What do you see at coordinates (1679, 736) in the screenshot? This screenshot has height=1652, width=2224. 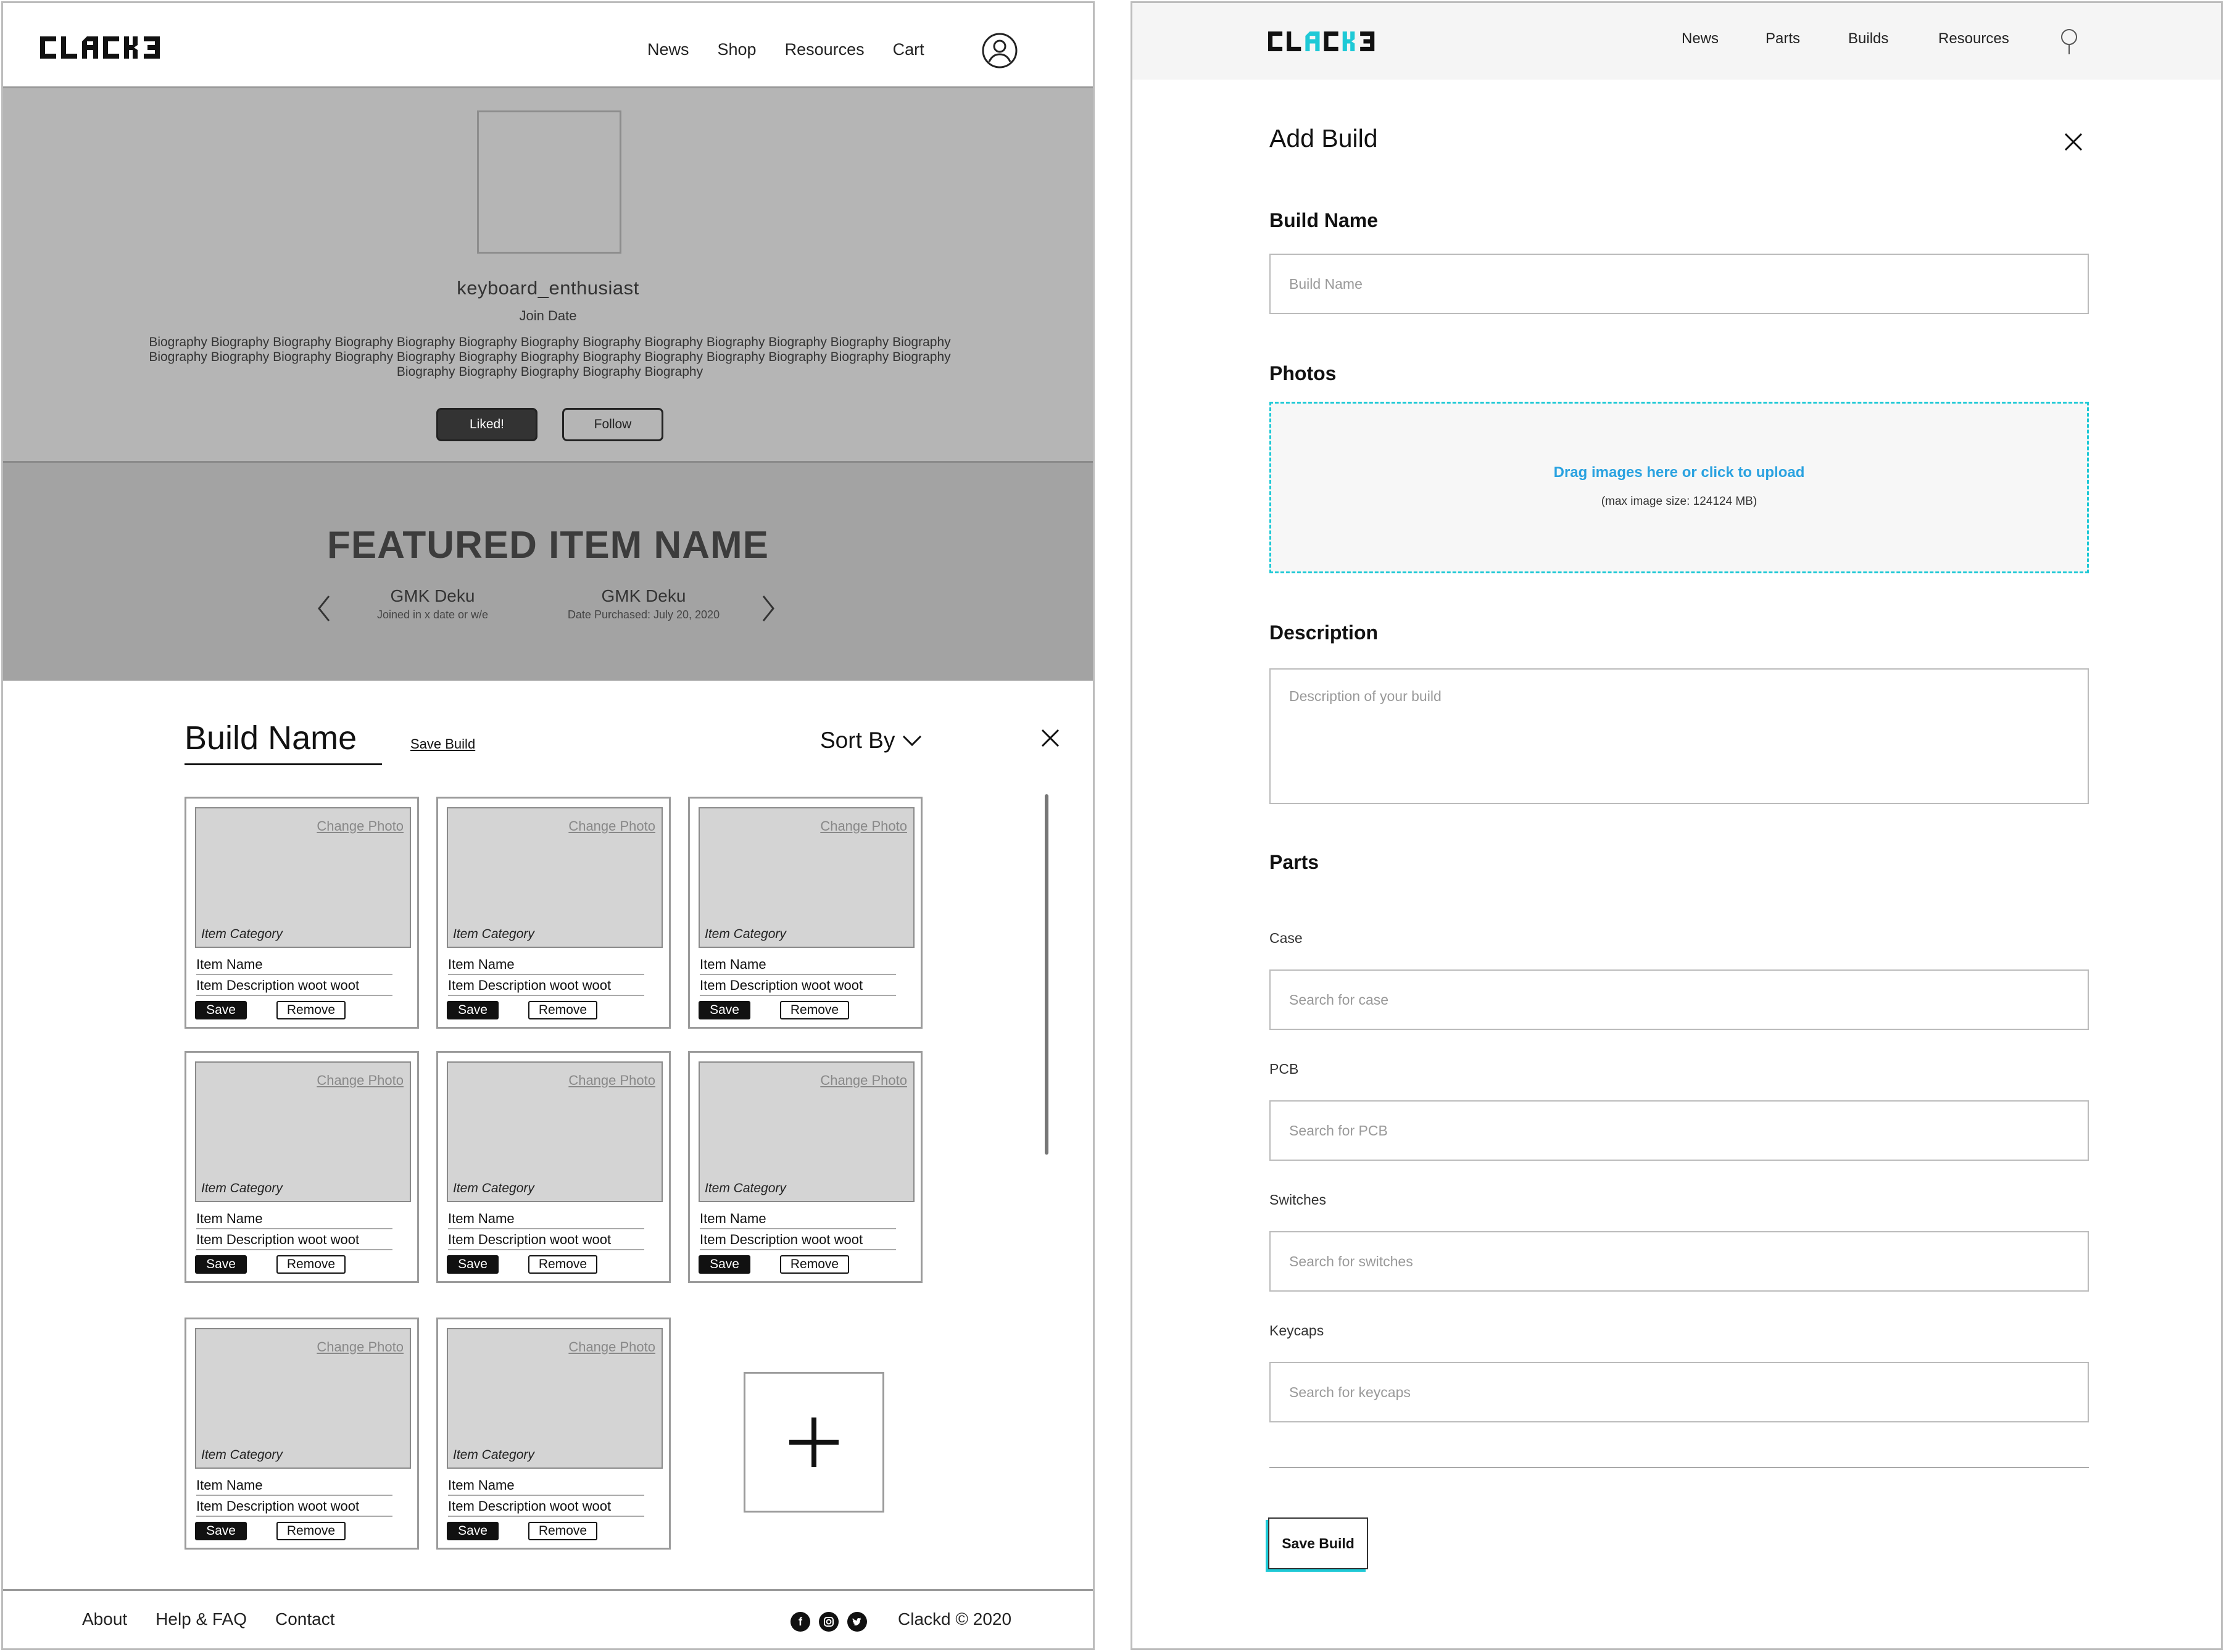 I see `description-textarea: Description of your build` at bounding box center [1679, 736].